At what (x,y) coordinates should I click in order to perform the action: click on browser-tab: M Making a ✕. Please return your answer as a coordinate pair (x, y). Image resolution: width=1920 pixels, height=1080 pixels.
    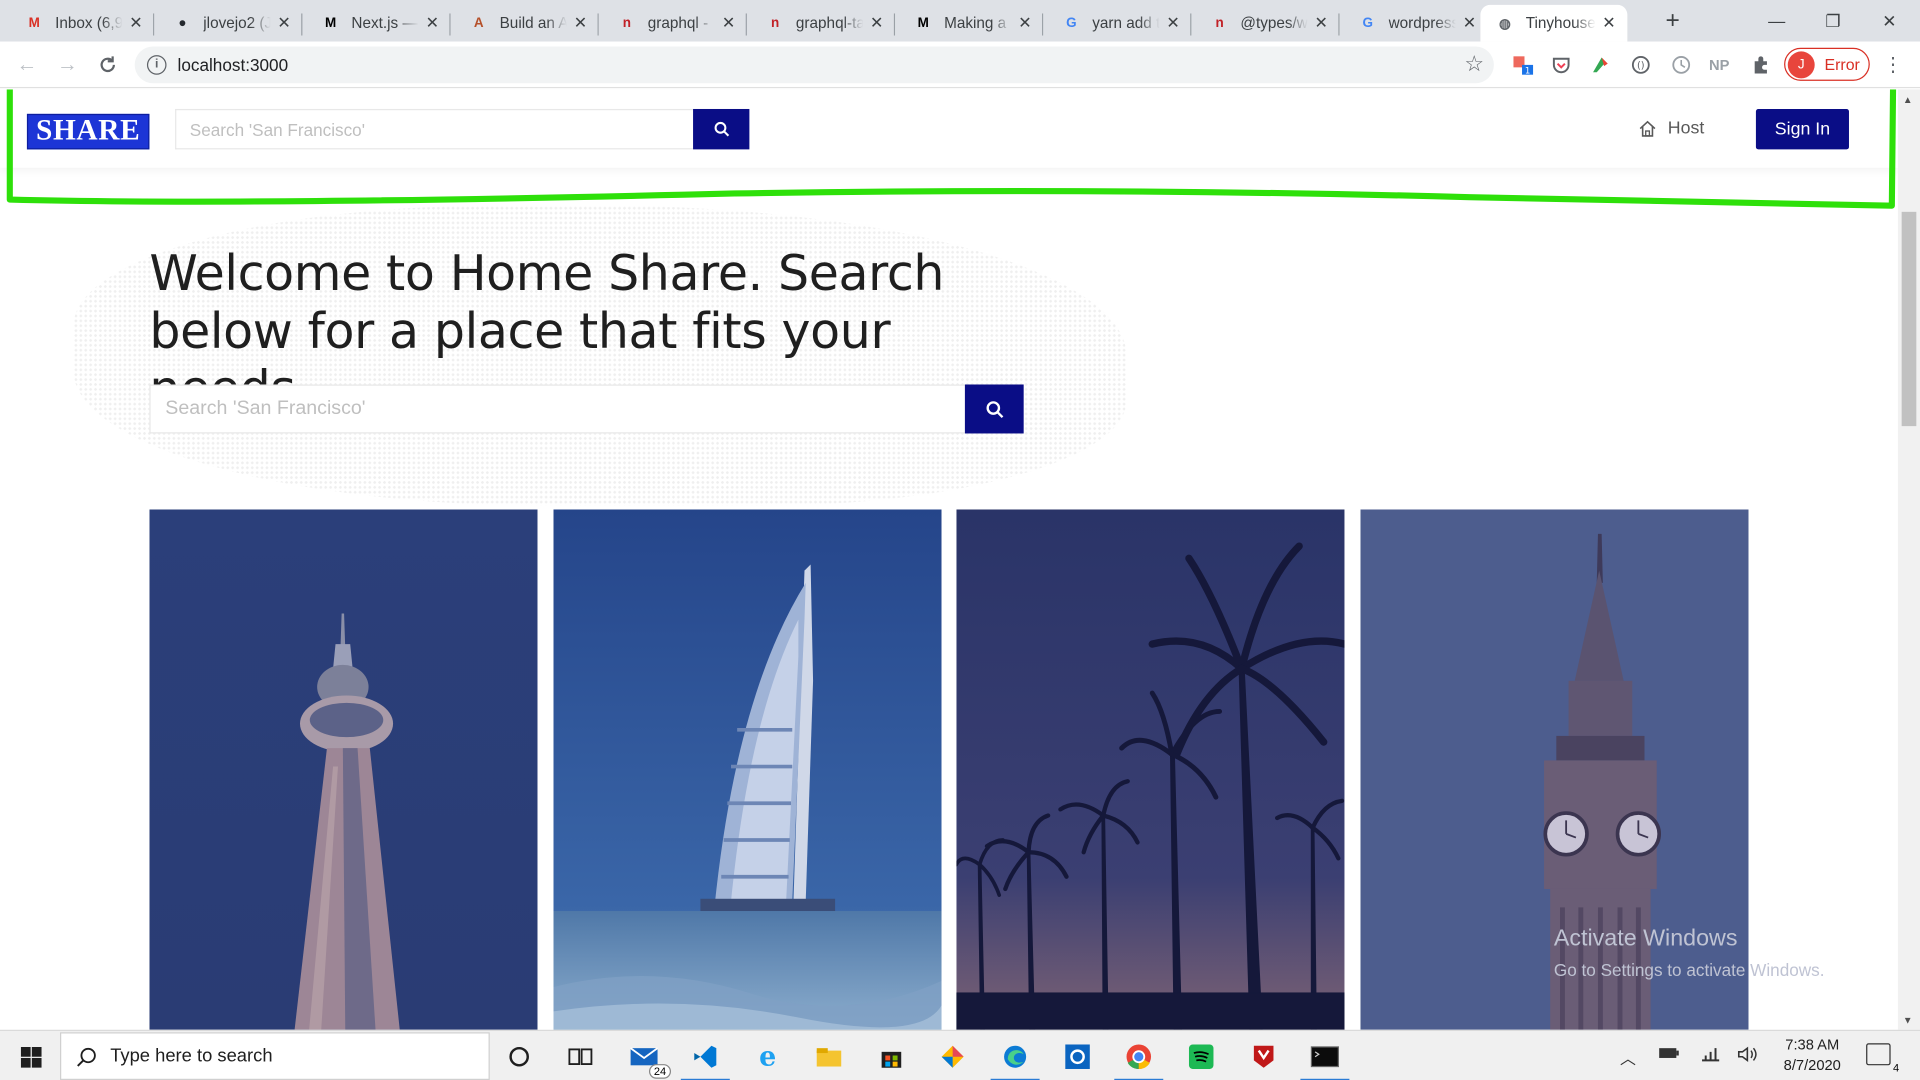
    Looking at the image, I should click on (978, 23).